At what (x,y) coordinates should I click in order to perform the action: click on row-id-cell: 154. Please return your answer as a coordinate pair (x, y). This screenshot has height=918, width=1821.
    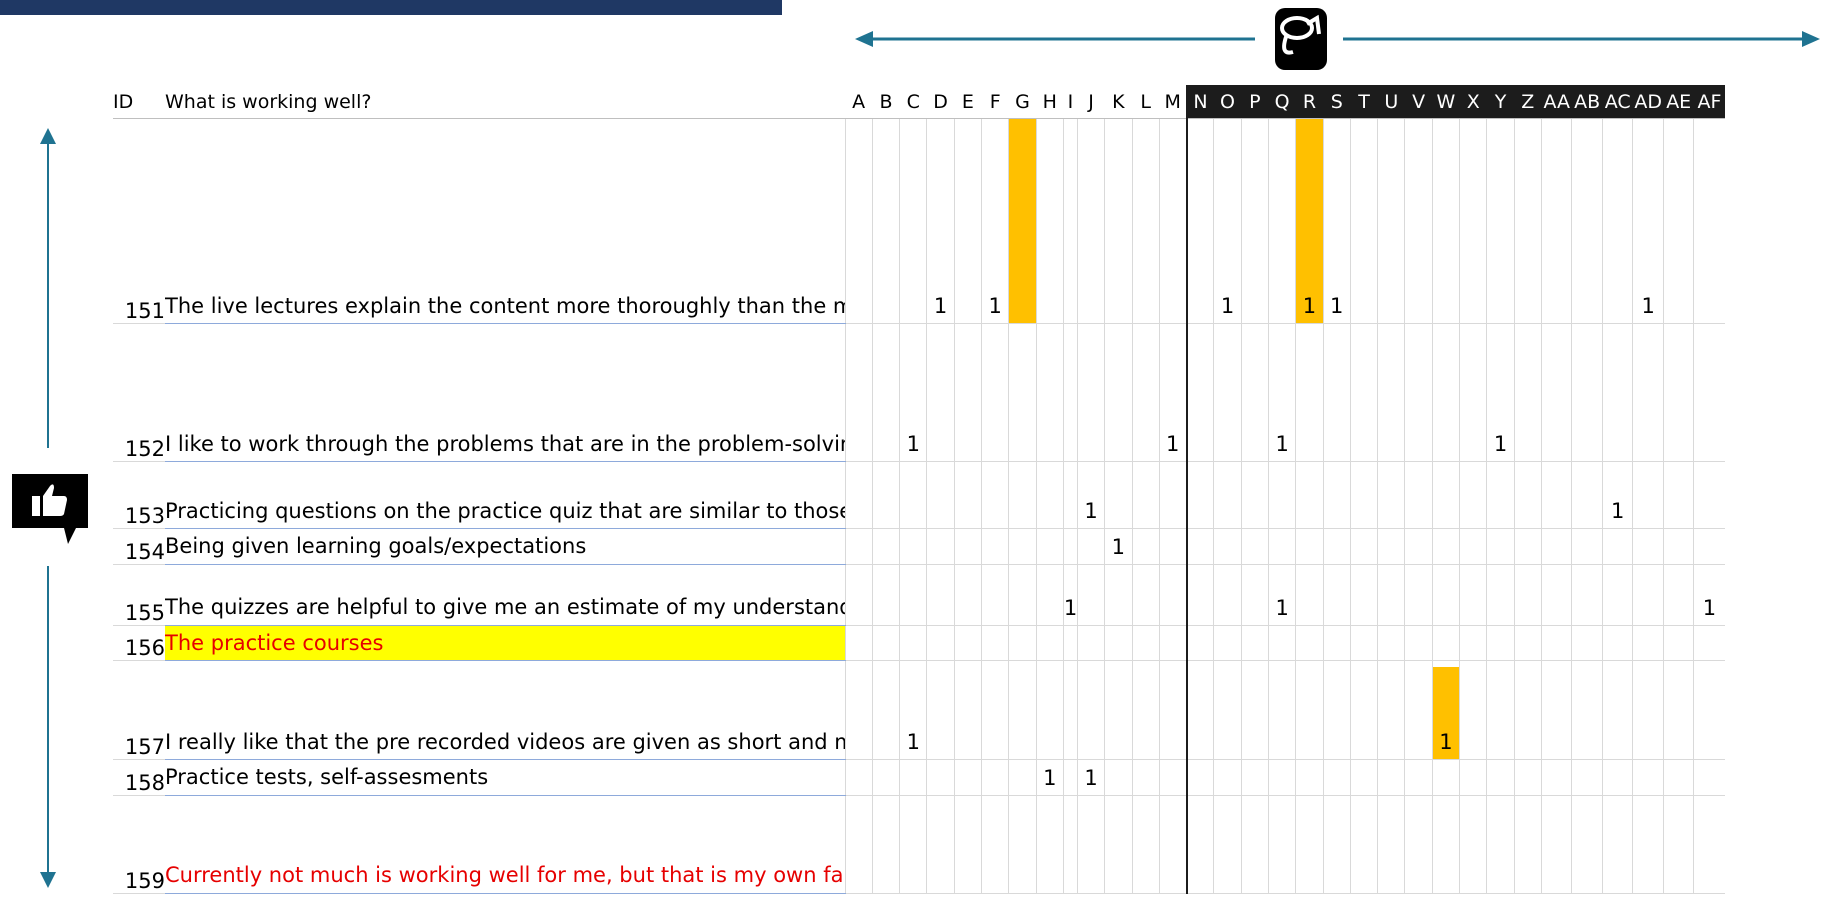
    Looking at the image, I should click on (139, 546).